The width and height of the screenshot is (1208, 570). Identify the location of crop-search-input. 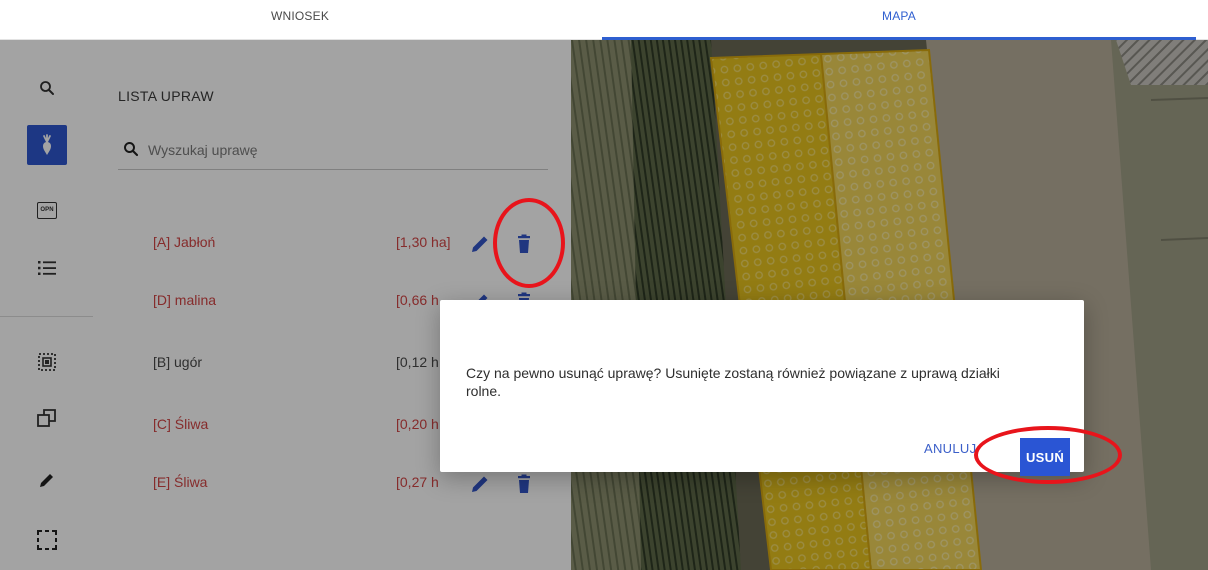
(338, 150).